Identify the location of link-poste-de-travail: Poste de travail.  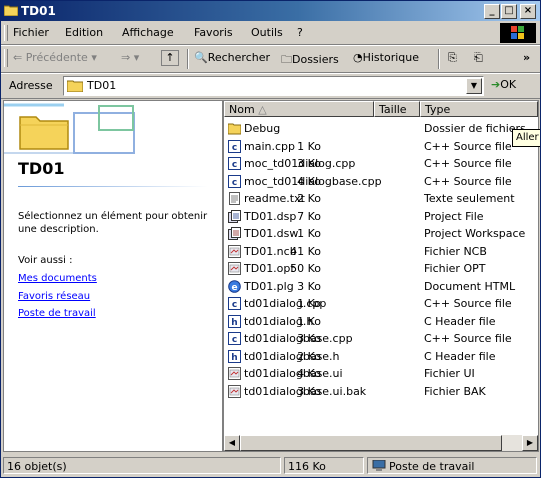
(57, 313).